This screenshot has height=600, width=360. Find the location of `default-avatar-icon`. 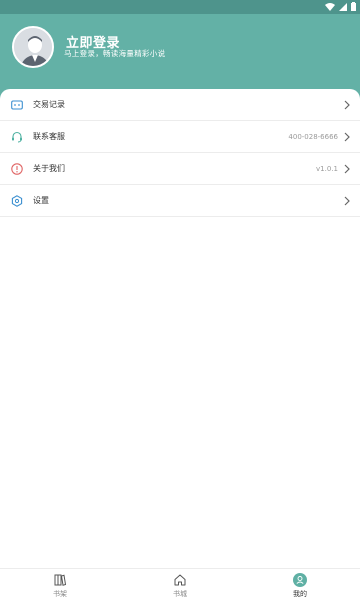

default-avatar-icon is located at coordinates (33, 47).